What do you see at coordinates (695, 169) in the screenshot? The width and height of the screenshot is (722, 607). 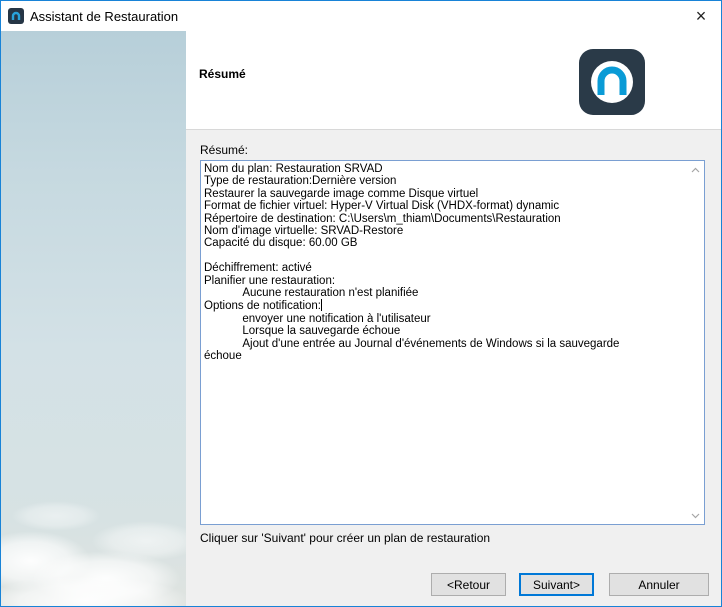 I see `scroll-up-icon` at bounding box center [695, 169].